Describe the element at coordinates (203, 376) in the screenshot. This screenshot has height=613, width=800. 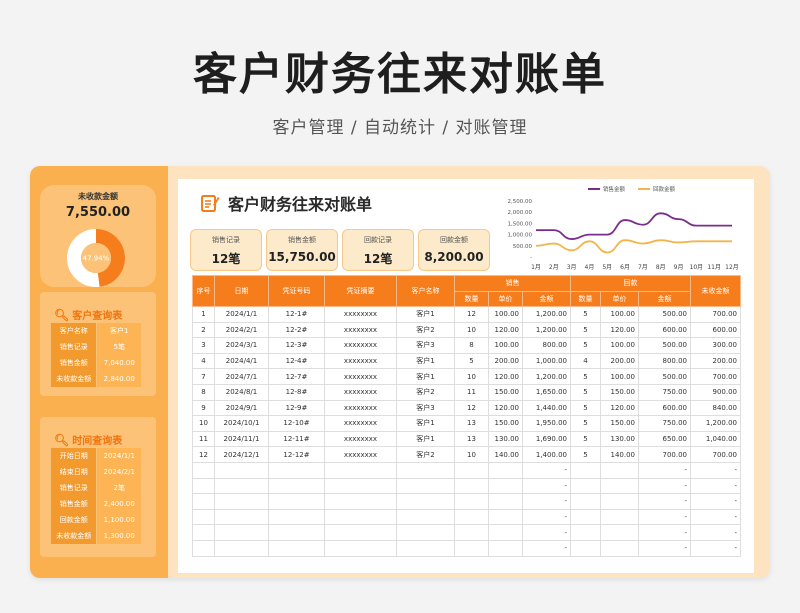
I see `table-cell: 7` at that location.